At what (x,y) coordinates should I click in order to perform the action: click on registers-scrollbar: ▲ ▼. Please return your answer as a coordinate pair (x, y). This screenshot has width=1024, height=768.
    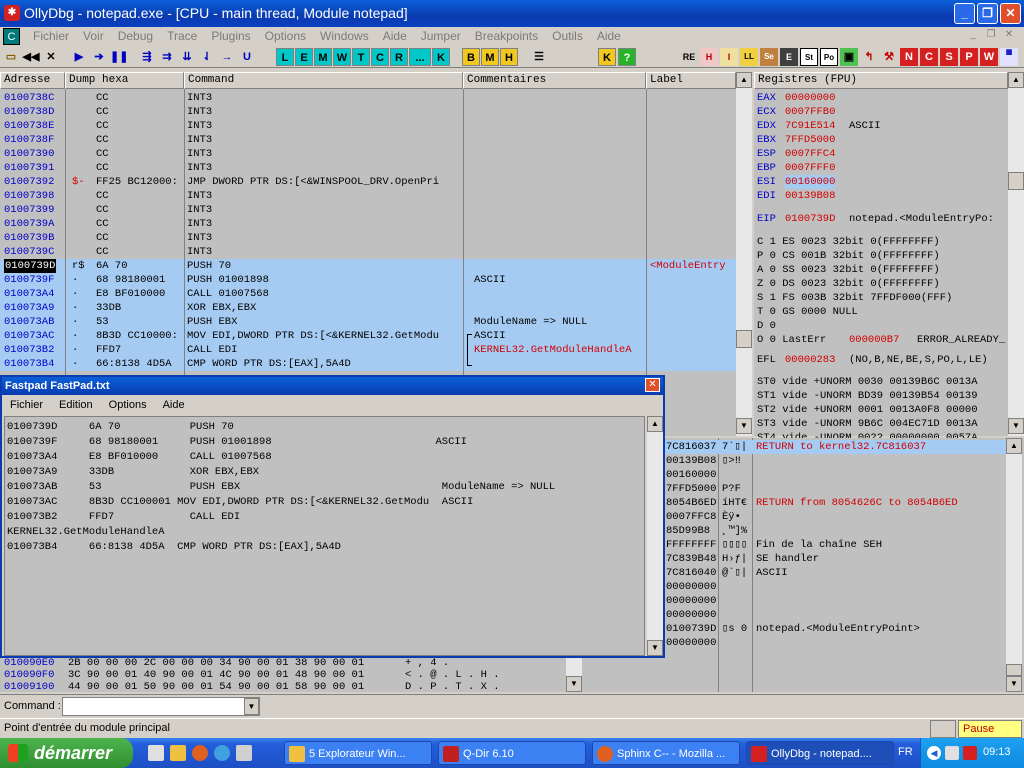
    Looking at the image, I should click on (1016, 254).